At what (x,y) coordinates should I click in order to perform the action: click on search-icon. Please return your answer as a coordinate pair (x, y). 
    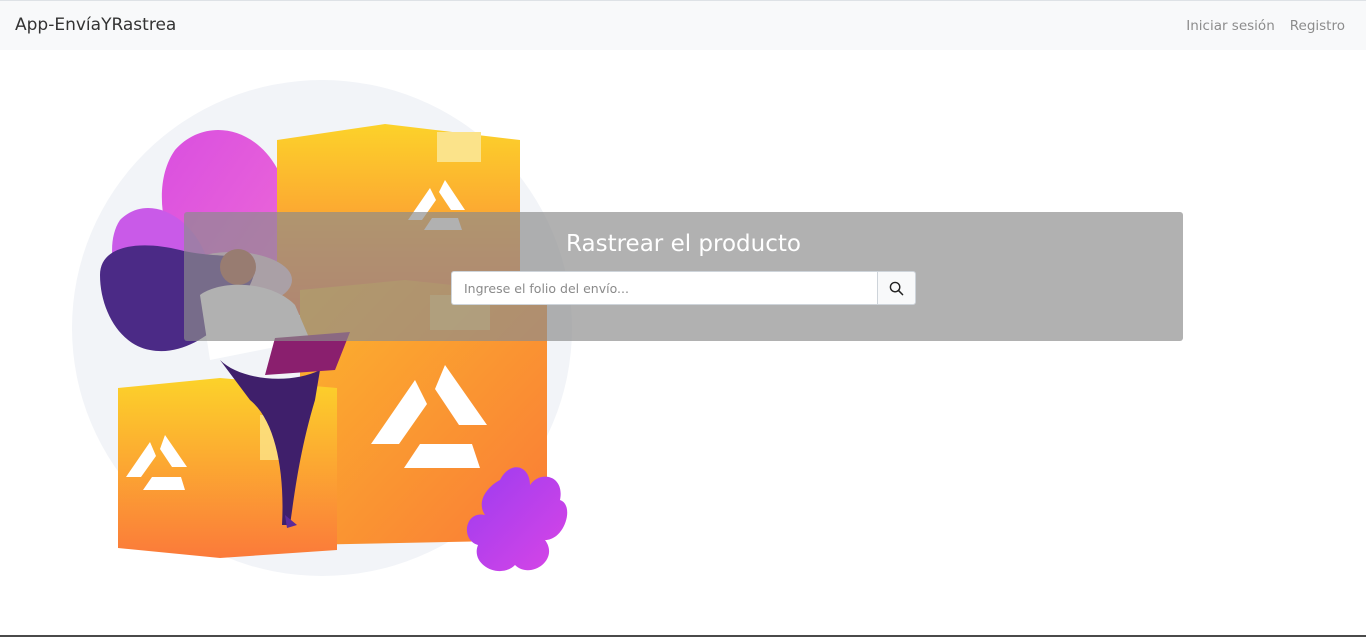
    Looking at the image, I should click on (896, 288).